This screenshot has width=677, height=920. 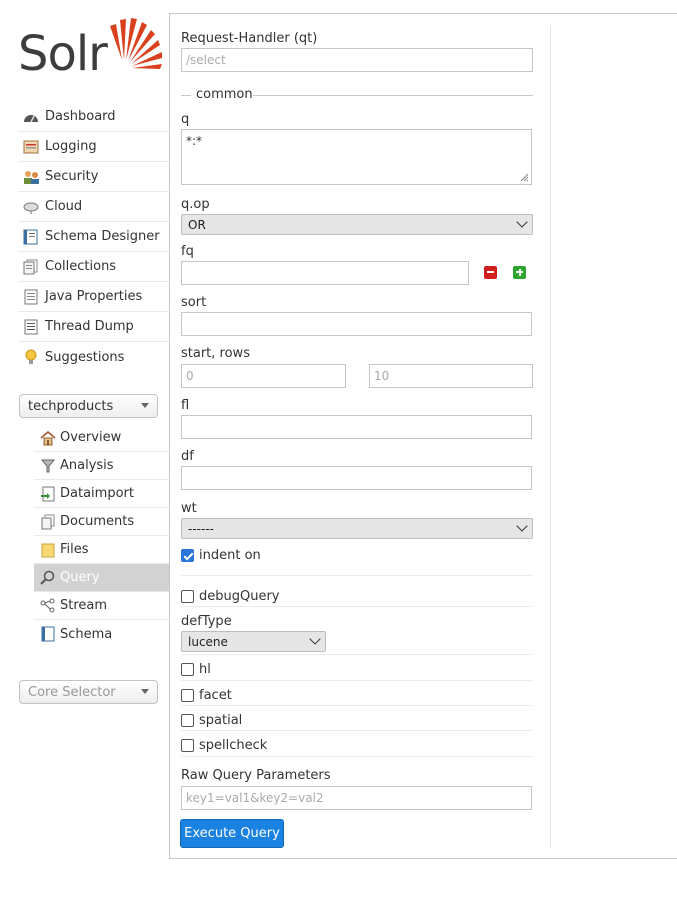 What do you see at coordinates (356, 798) in the screenshot?
I see `raw-params-input` at bounding box center [356, 798].